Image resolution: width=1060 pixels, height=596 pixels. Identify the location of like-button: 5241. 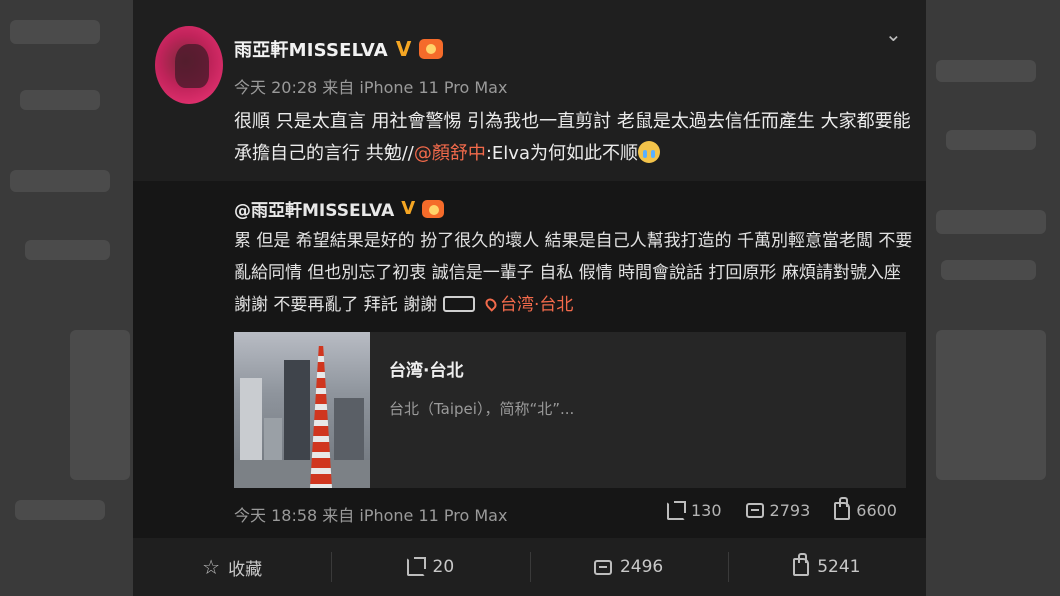
(826, 567).